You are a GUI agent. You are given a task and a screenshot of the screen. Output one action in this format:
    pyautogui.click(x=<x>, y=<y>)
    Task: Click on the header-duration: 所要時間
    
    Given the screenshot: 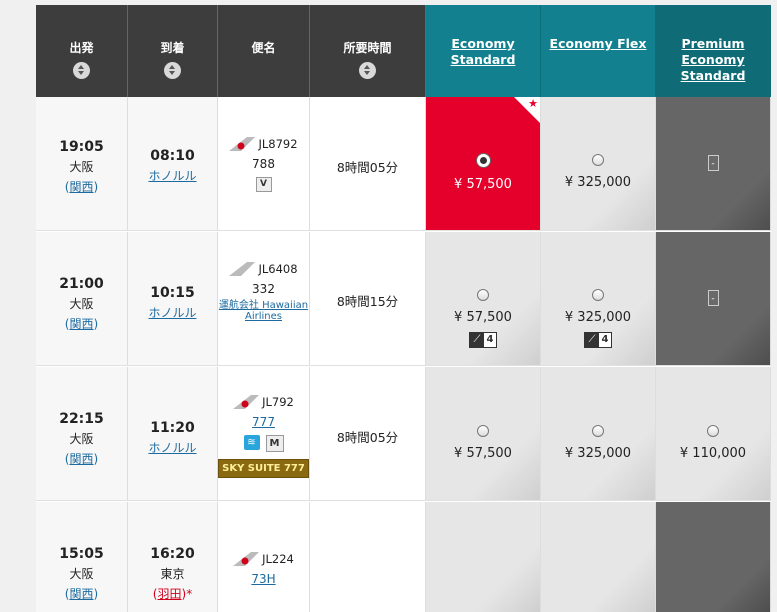 What is the action you would take?
    pyautogui.click(x=368, y=51)
    